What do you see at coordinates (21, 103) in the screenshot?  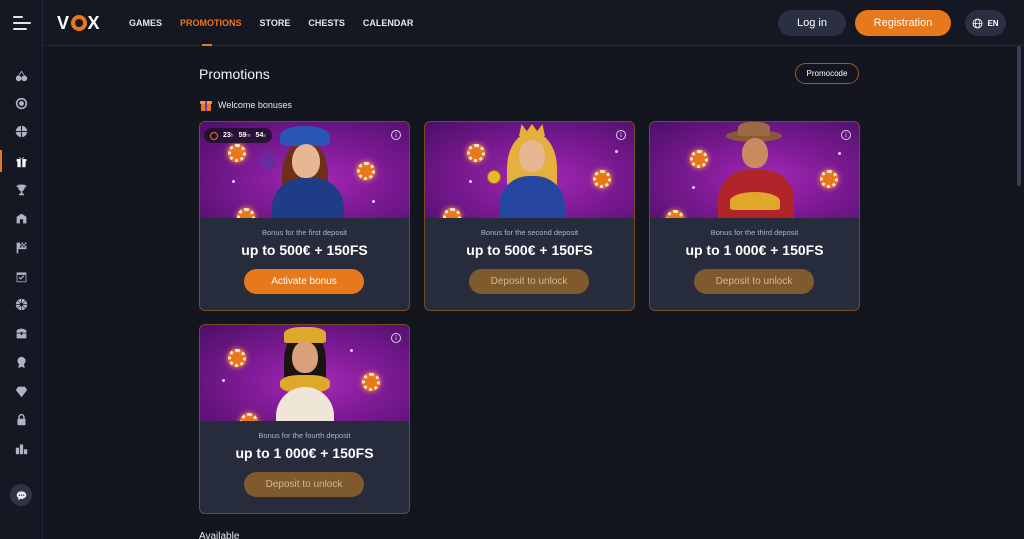 I see `target-icon` at bounding box center [21, 103].